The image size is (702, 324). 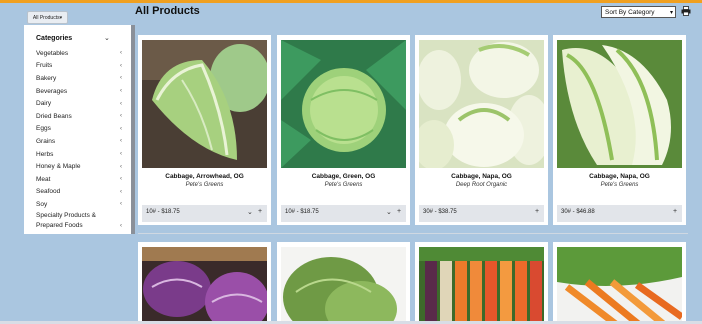 I want to click on price-label: 30# - $46.88, so click(x=578, y=212).